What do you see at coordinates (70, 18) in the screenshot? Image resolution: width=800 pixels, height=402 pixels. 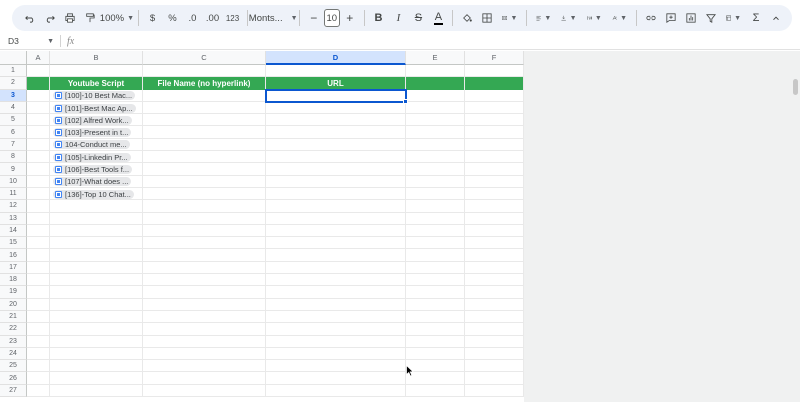 I see `print-icon` at bounding box center [70, 18].